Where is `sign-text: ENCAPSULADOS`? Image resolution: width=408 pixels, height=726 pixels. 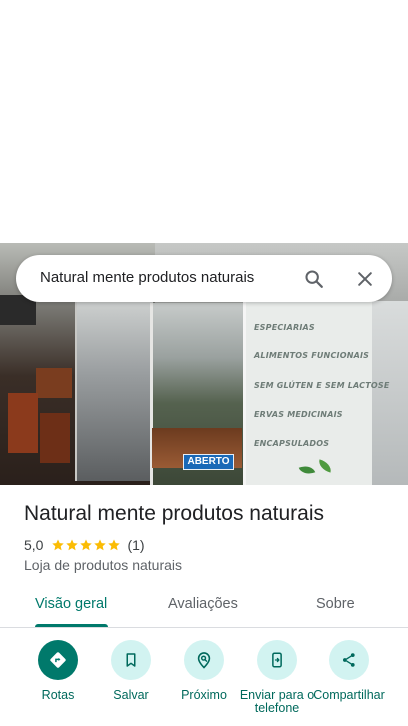
sign-text: ENCAPSULADOS is located at coordinates (292, 443).